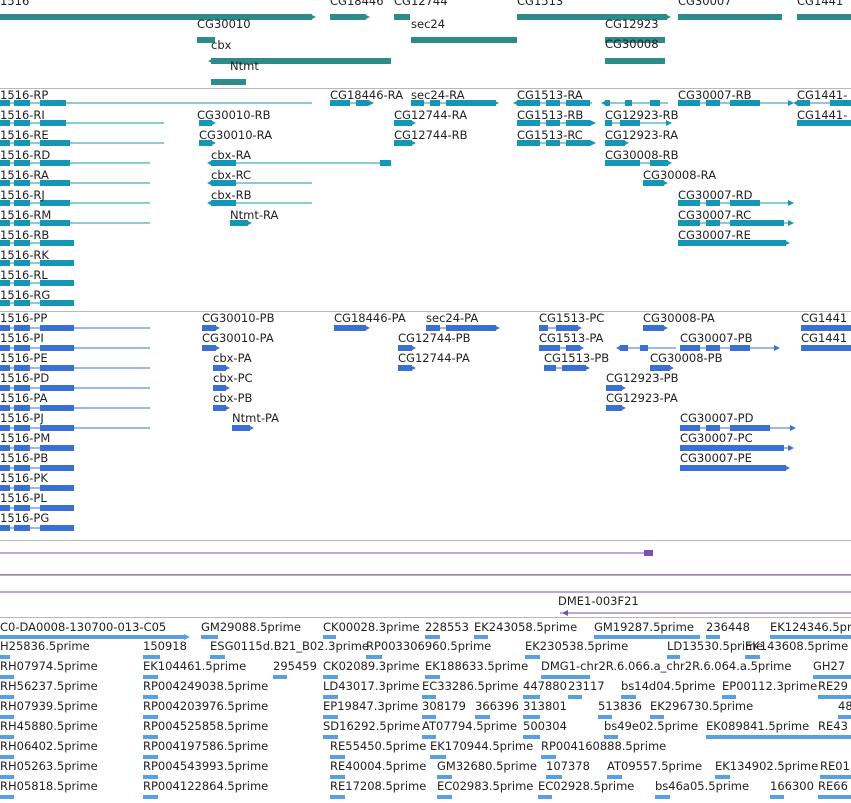 Image resolution: width=851 pixels, height=803 pixels. I want to click on feature-label-cg12923-ra: CG12923-RA, so click(641, 135).